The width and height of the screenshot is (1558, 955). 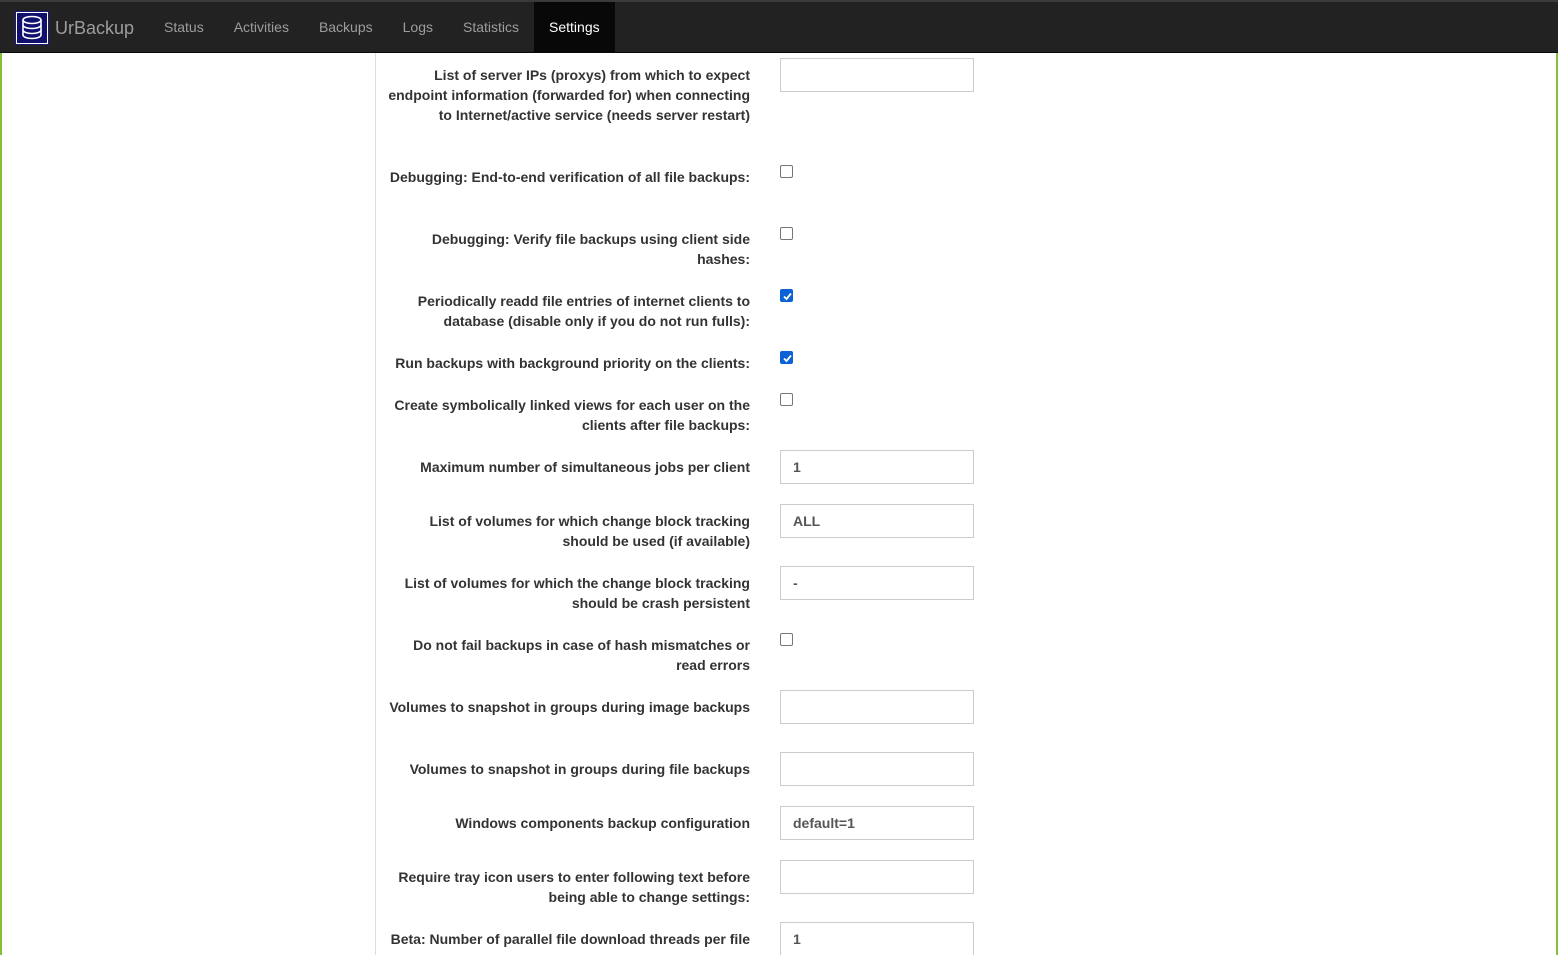 What do you see at coordinates (1, 504) in the screenshot?
I see `left-accent-border` at bounding box center [1, 504].